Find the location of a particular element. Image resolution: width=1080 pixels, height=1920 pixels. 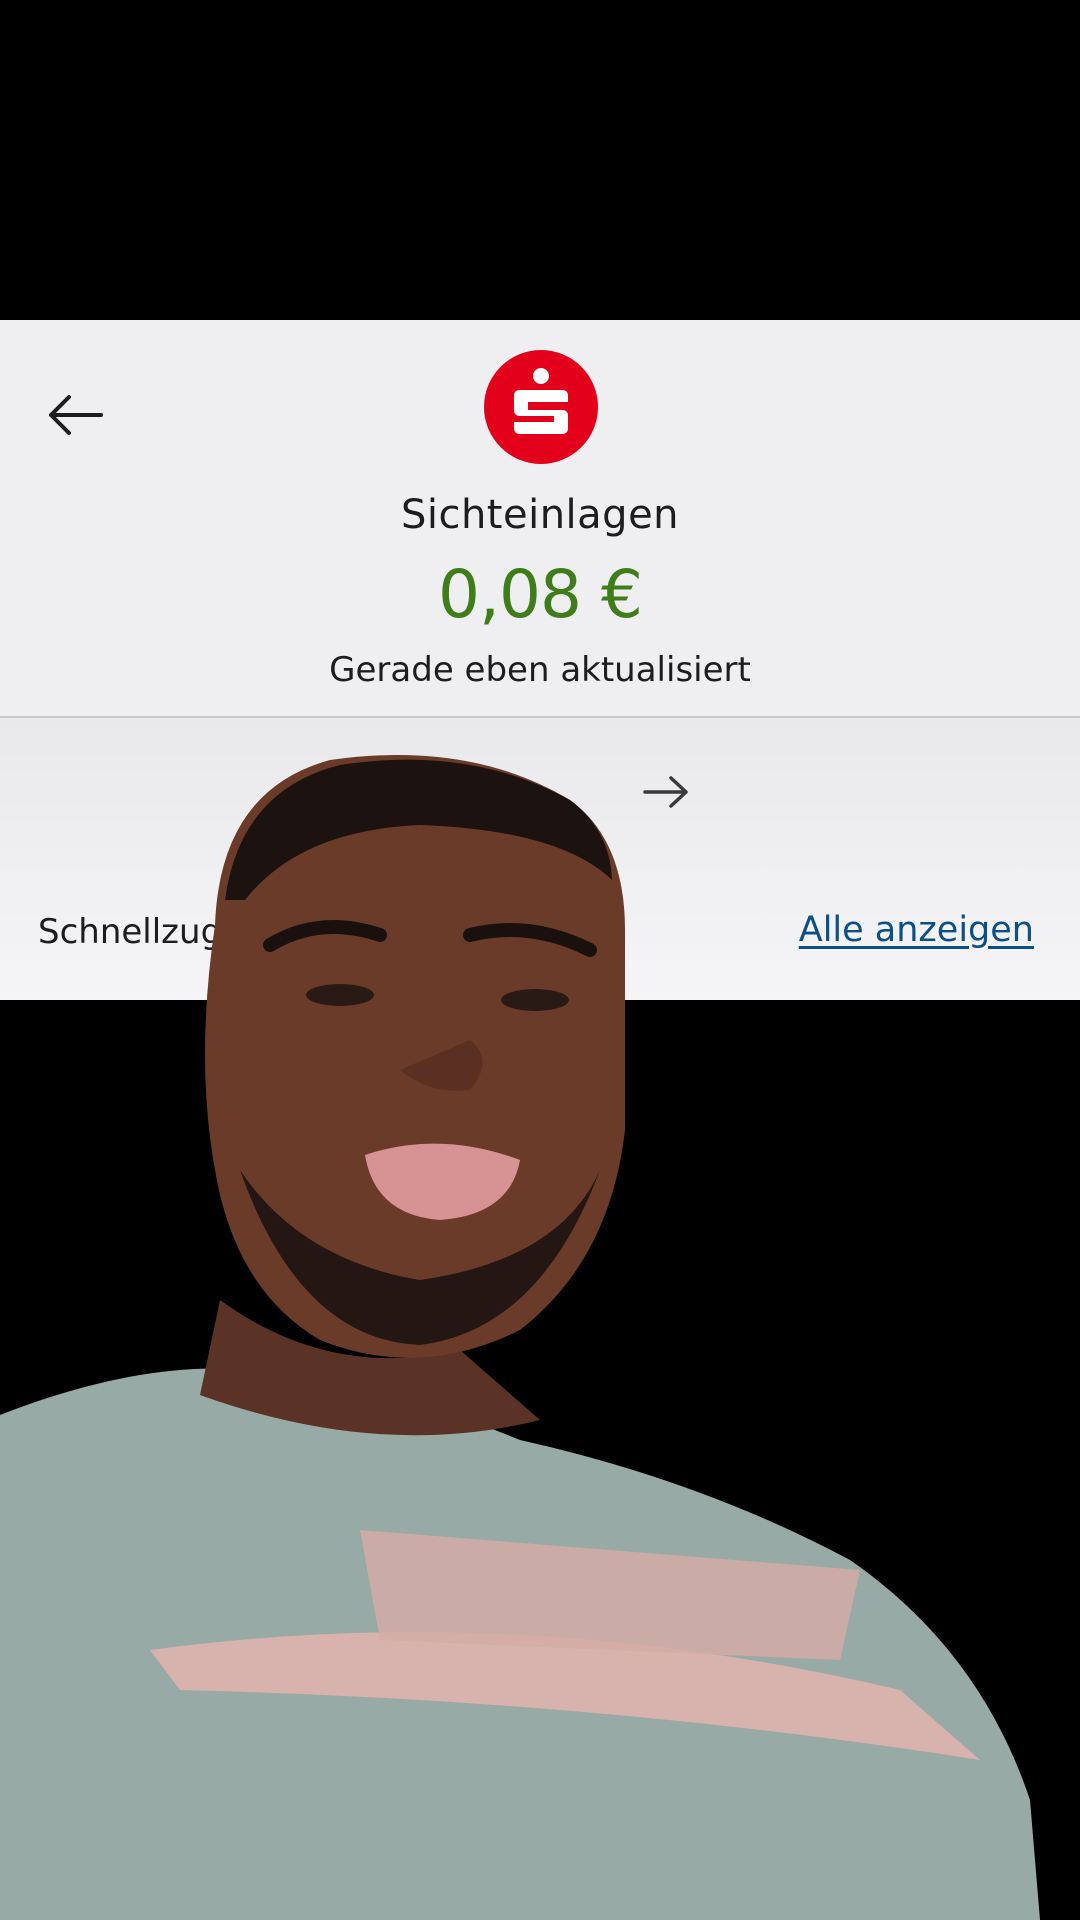

presenter-beard is located at coordinates (420, 1257).